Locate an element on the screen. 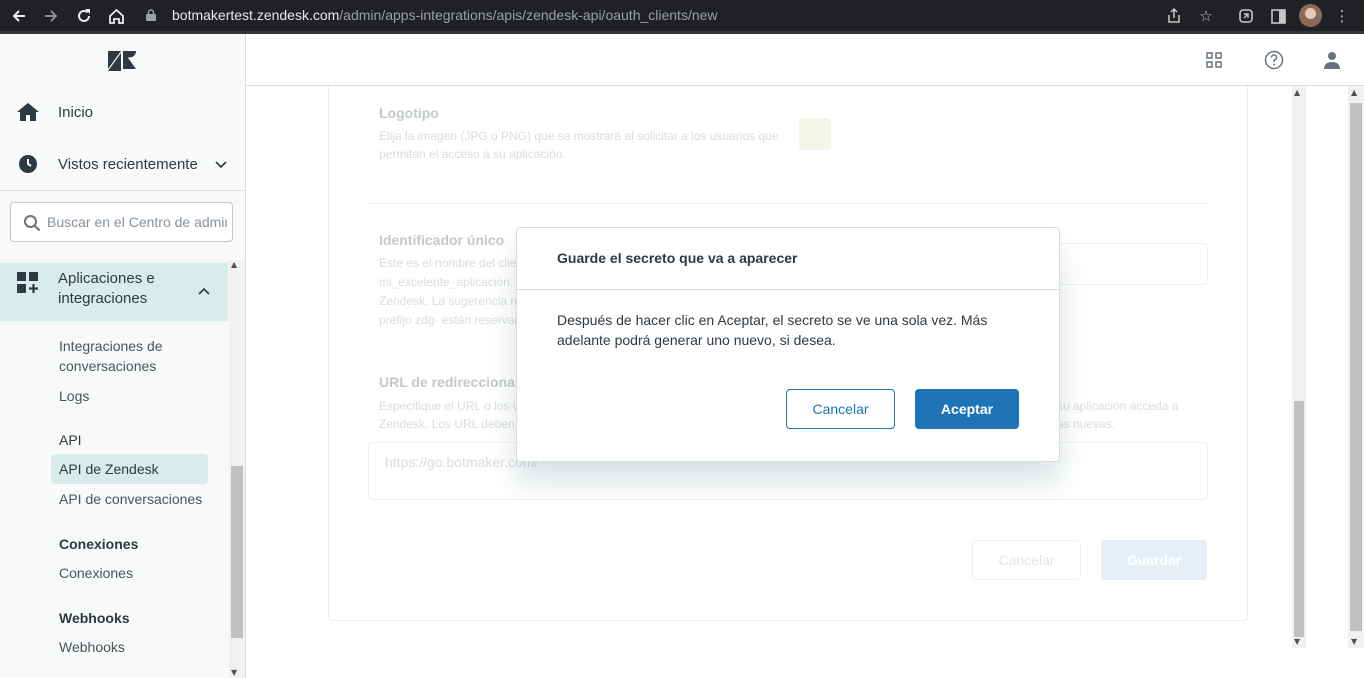 The image size is (1364, 678). sidebar-subitem-conversation-integrations: Integraciones de conversaciones is located at coordinates (129, 356).